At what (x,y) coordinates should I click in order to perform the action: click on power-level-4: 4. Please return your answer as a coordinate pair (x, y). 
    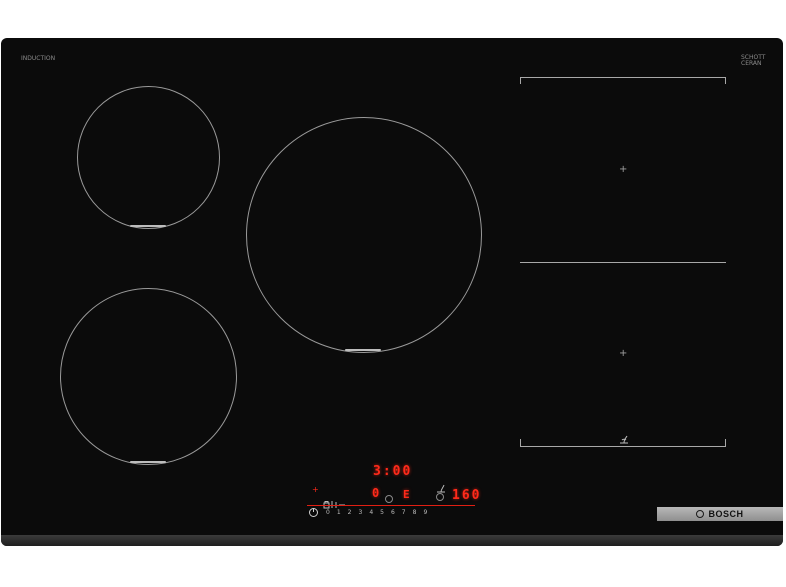
    Looking at the image, I should click on (371, 513).